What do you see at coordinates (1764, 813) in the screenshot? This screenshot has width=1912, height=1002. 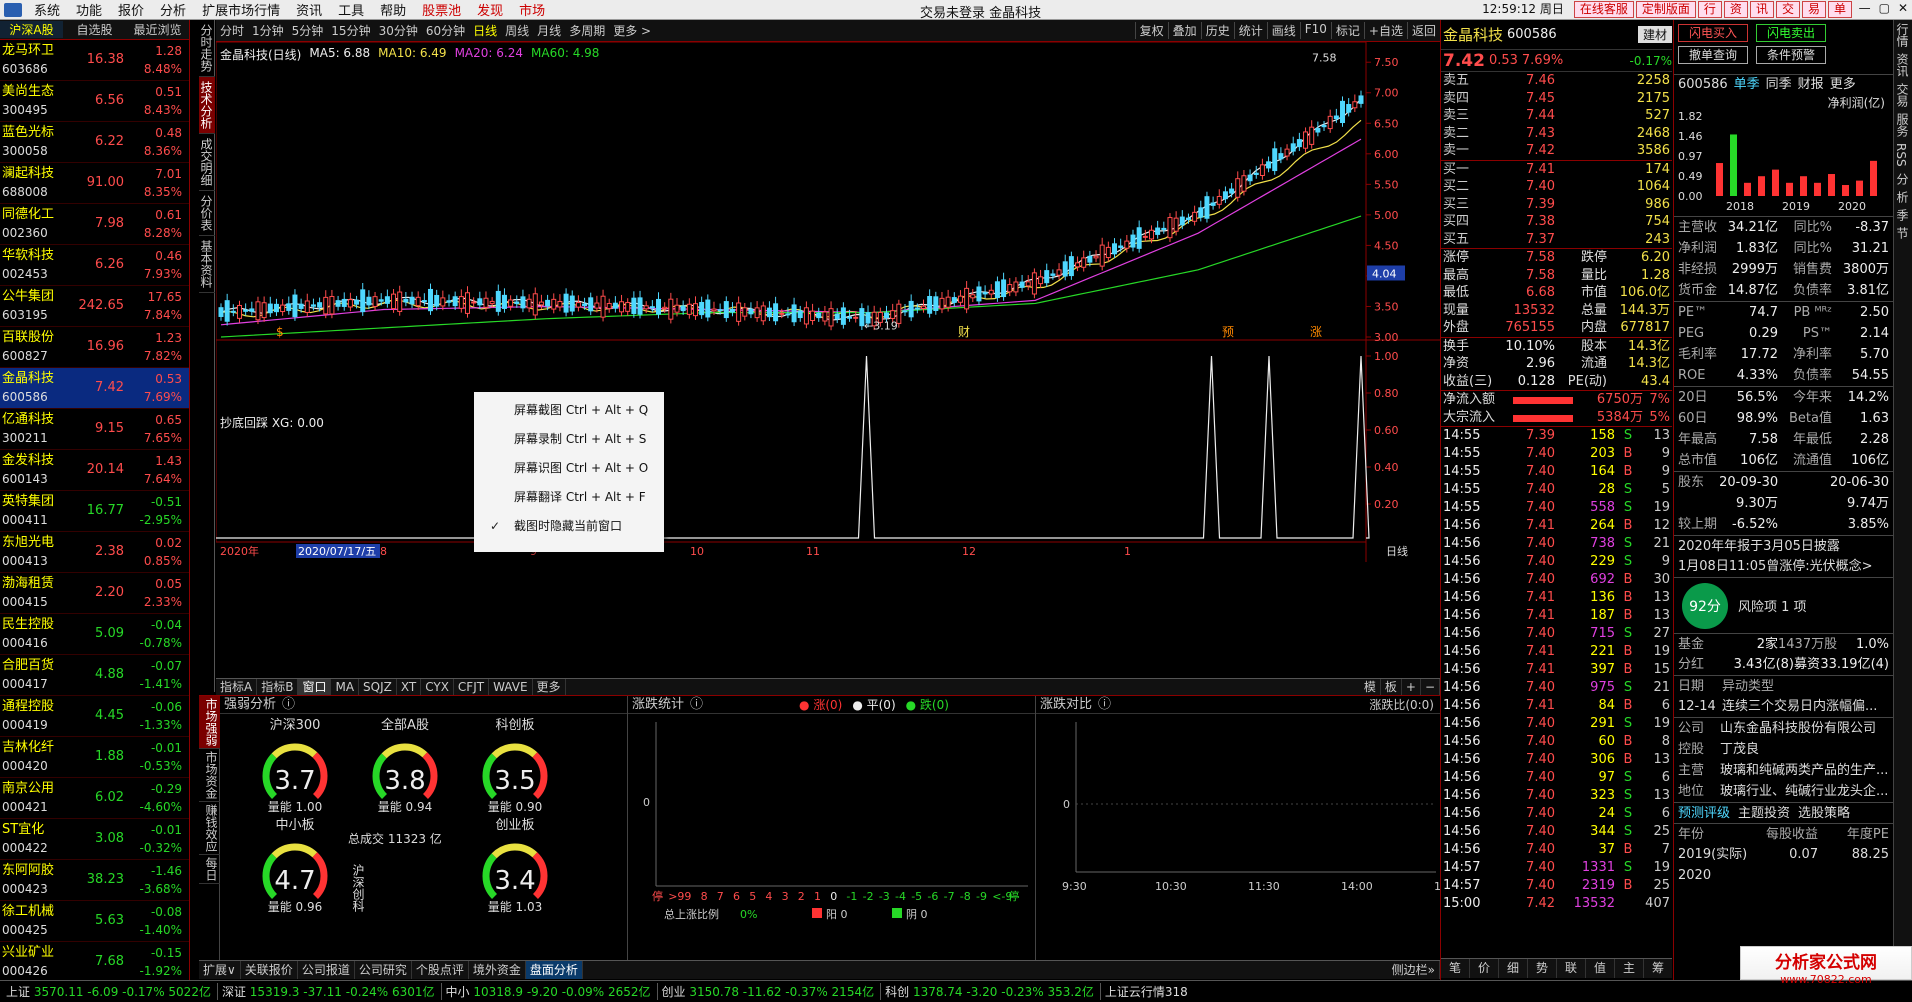 I see `f10-link: 主题投资` at bounding box center [1764, 813].